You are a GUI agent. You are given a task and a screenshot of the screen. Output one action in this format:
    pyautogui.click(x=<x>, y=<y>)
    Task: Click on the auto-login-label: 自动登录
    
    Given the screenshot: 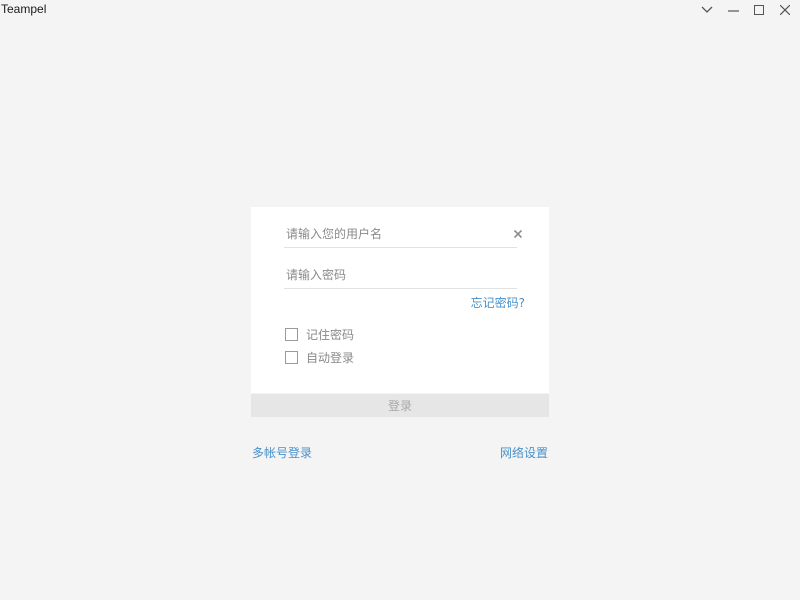 What is the action you would take?
    pyautogui.click(x=330, y=357)
    